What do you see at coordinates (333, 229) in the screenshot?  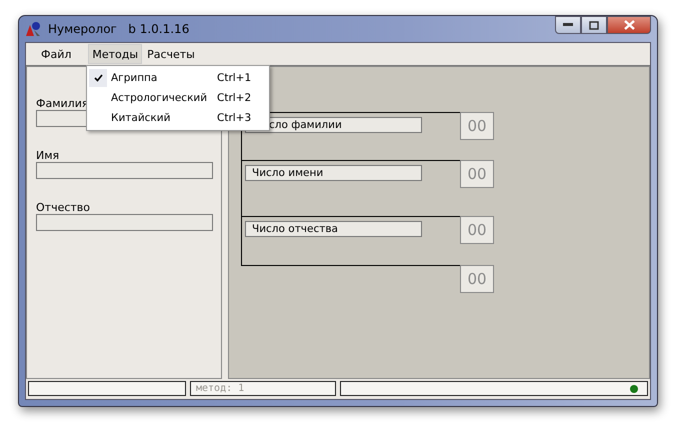 I see `result-label: Число отчества` at bounding box center [333, 229].